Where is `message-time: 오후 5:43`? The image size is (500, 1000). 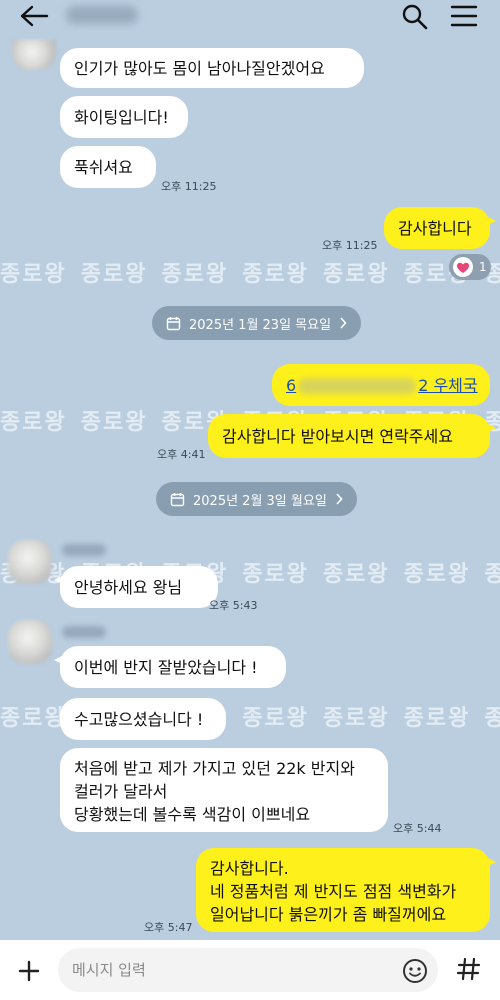 message-time: 오후 5:43 is located at coordinates (233, 605).